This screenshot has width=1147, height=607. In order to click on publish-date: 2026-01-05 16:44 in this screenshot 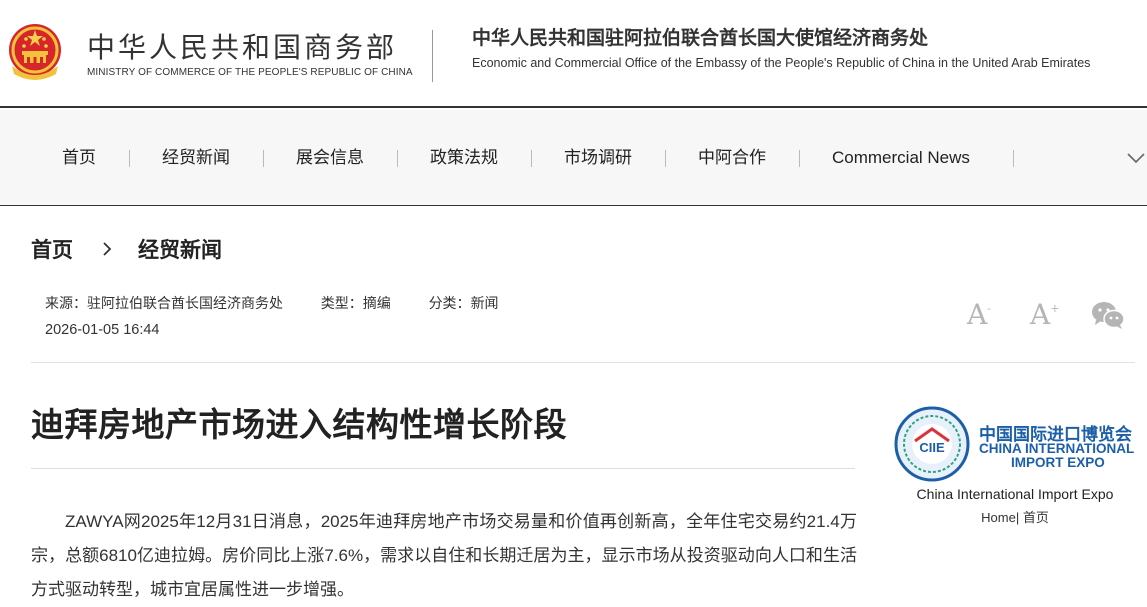, I will do `click(102, 330)`.